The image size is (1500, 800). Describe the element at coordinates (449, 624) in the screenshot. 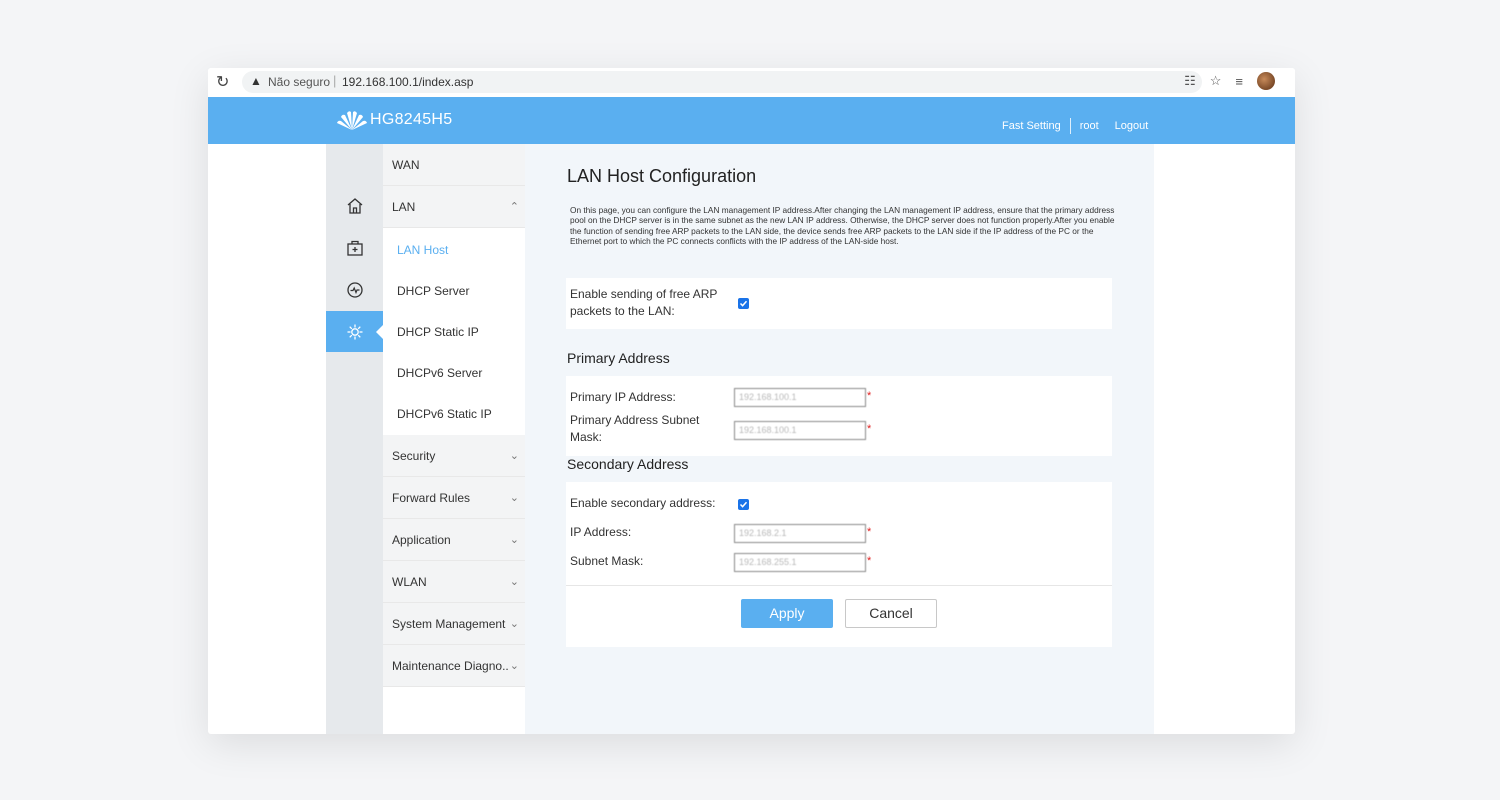

I see `menu-label: System Management` at that location.